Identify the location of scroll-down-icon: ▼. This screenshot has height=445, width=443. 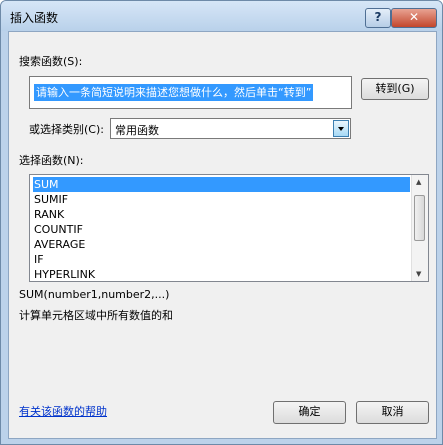
(418, 274).